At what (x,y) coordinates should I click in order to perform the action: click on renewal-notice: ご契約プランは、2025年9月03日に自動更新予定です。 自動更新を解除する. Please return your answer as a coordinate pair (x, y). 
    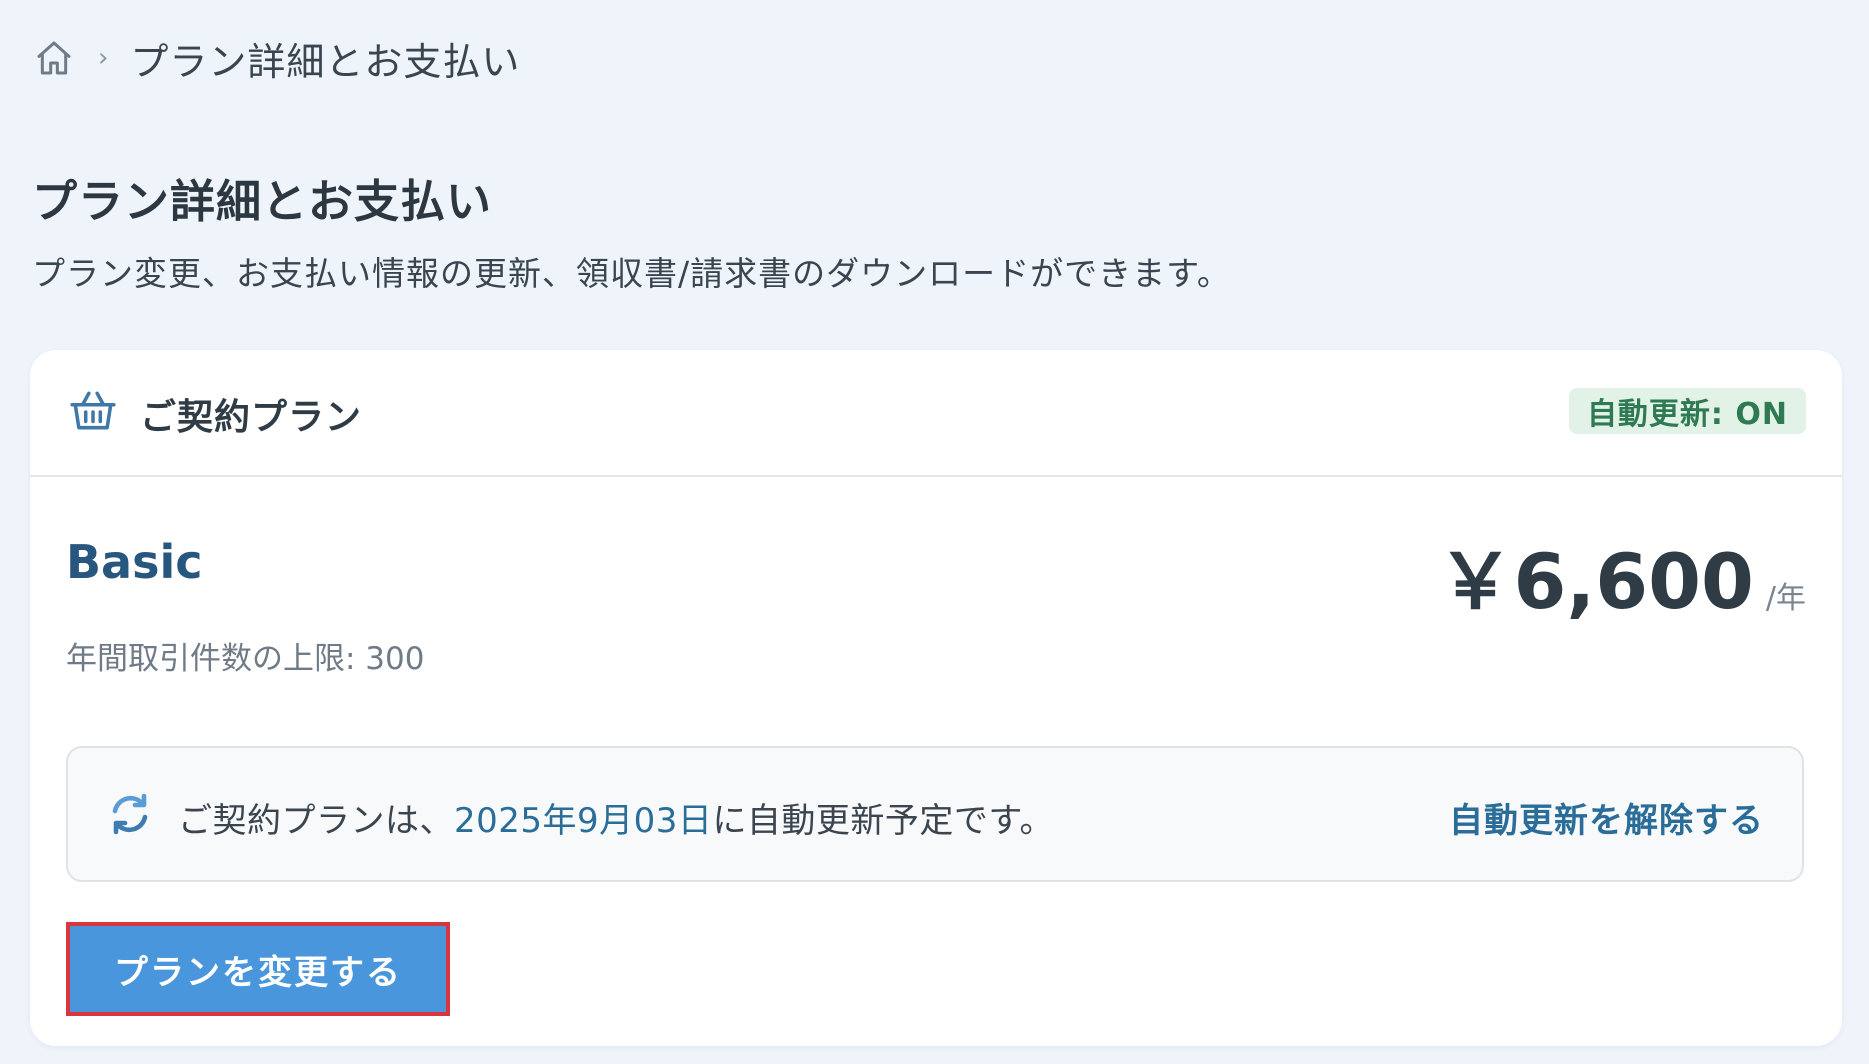
    Looking at the image, I should click on (935, 814).